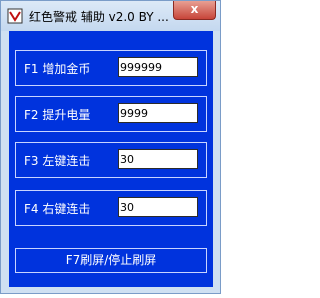  I want to click on row-label-add-gold: F1 增加金币, so click(57, 69).